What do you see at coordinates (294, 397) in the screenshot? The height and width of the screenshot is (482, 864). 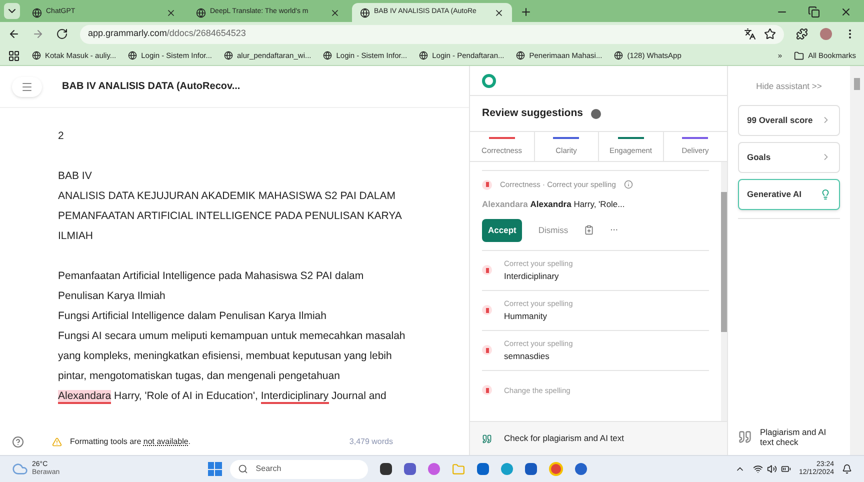 I see `flagged-word: Interdiciplinary` at bounding box center [294, 397].